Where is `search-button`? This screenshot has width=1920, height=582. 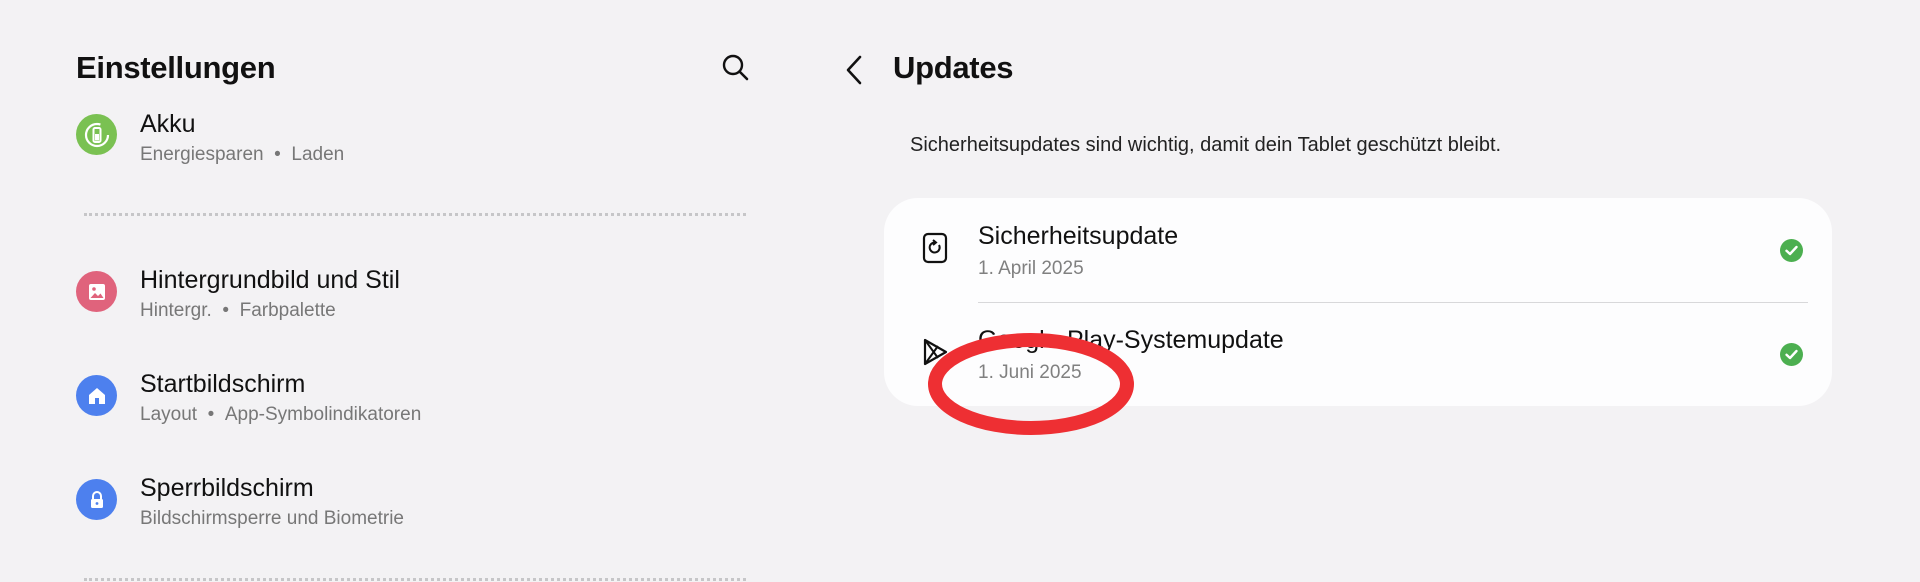 search-button is located at coordinates (736, 68).